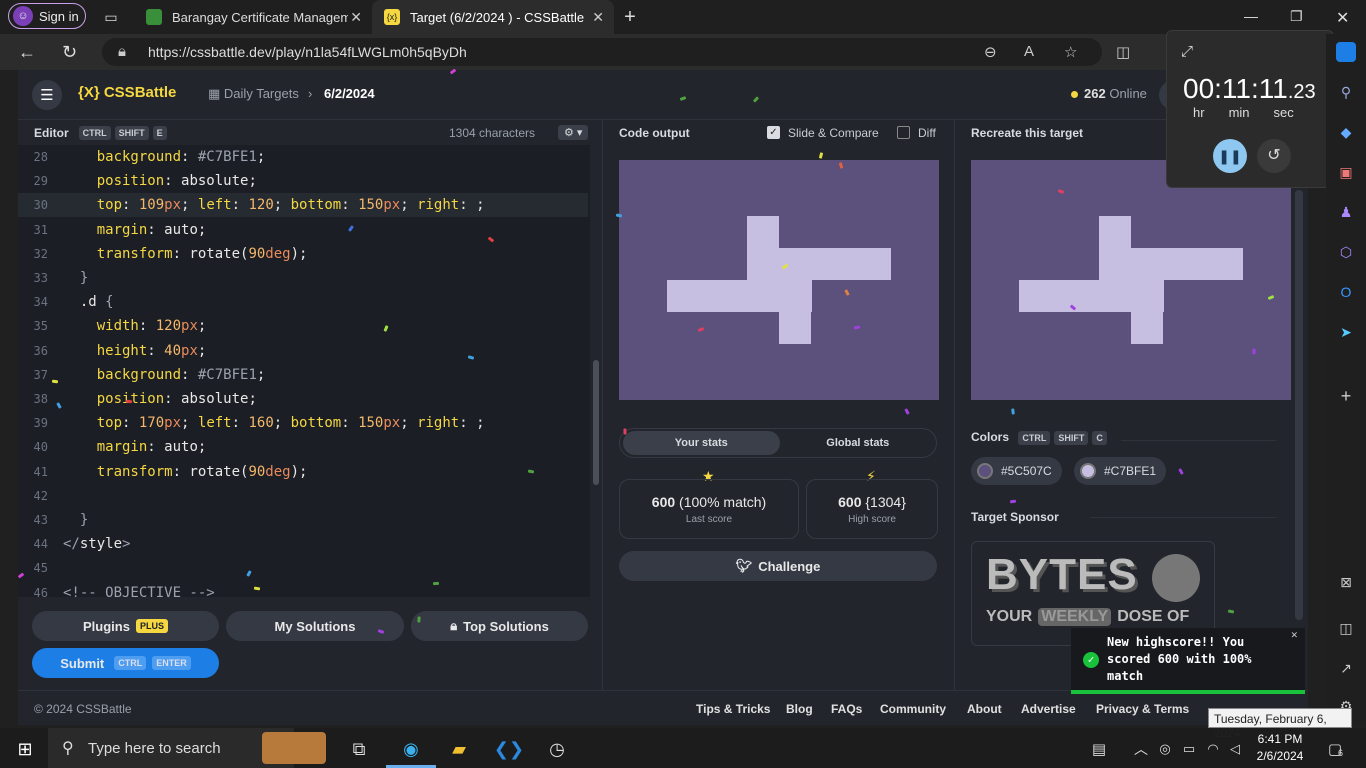 The width and height of the screenshot is (1366, 768). What do you see at coordinates (303, 302) in the screenshot?
I see `code-line: 34 .d {` at bounding box center [303, 302].